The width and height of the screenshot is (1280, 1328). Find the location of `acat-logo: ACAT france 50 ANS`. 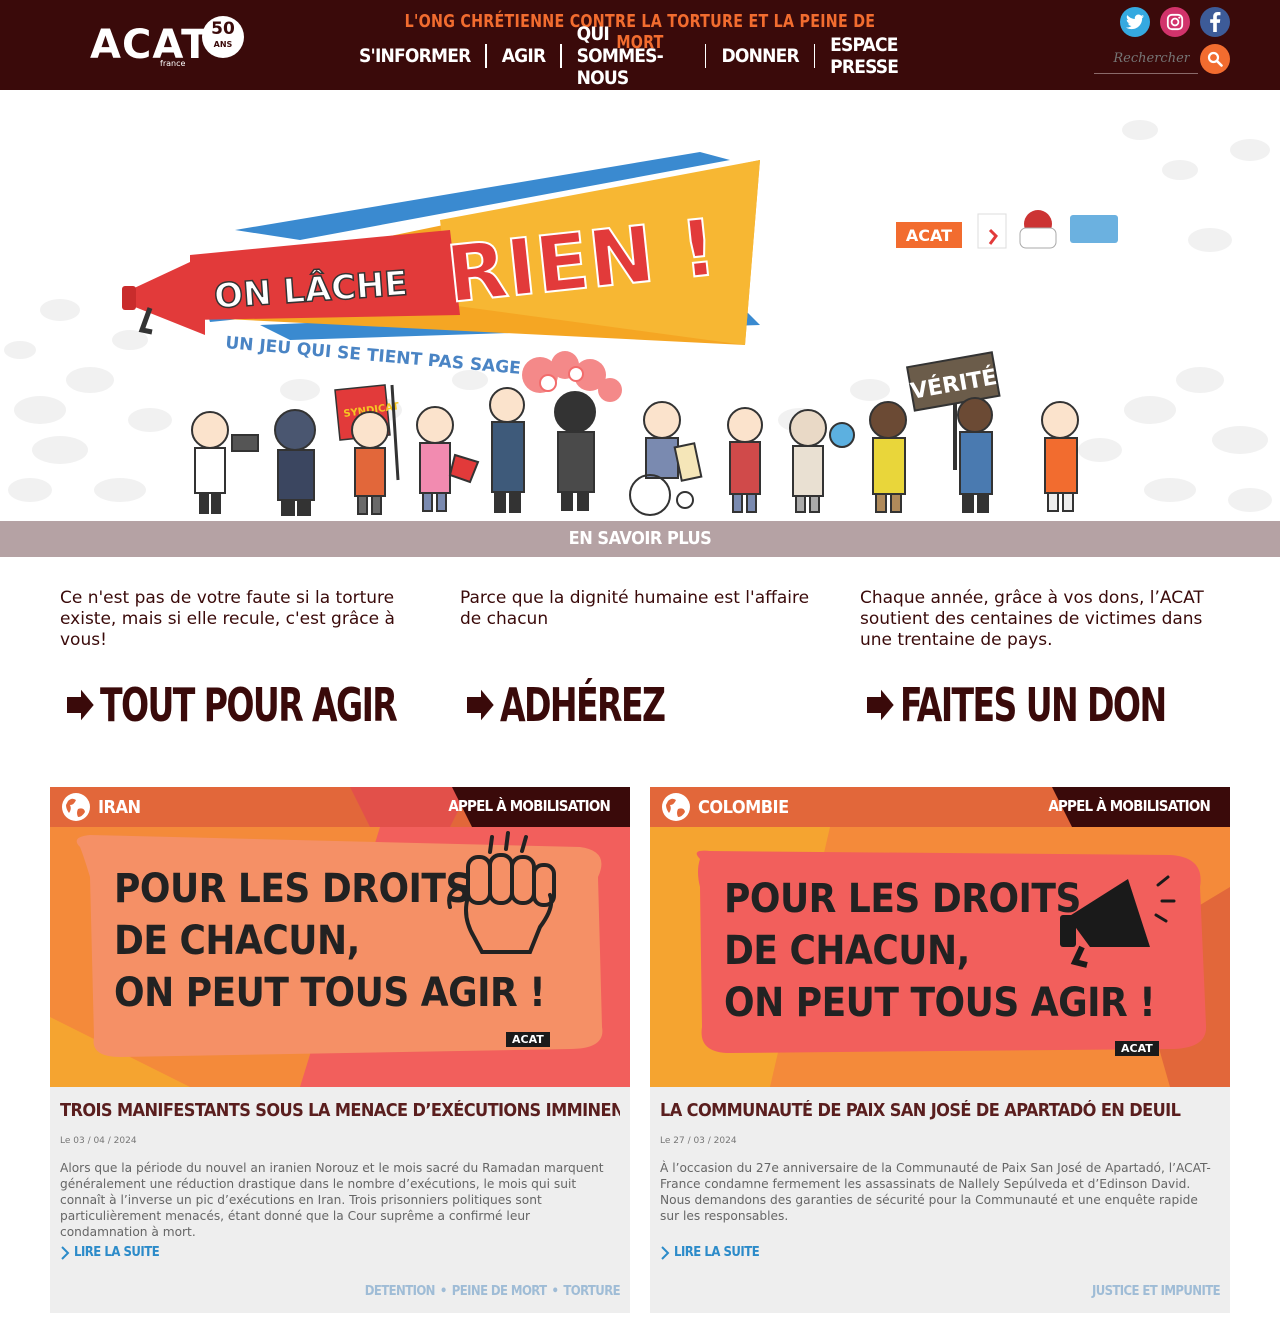

acat-logo: ACAT france 50 ANS is located at coordinates (170, 42).